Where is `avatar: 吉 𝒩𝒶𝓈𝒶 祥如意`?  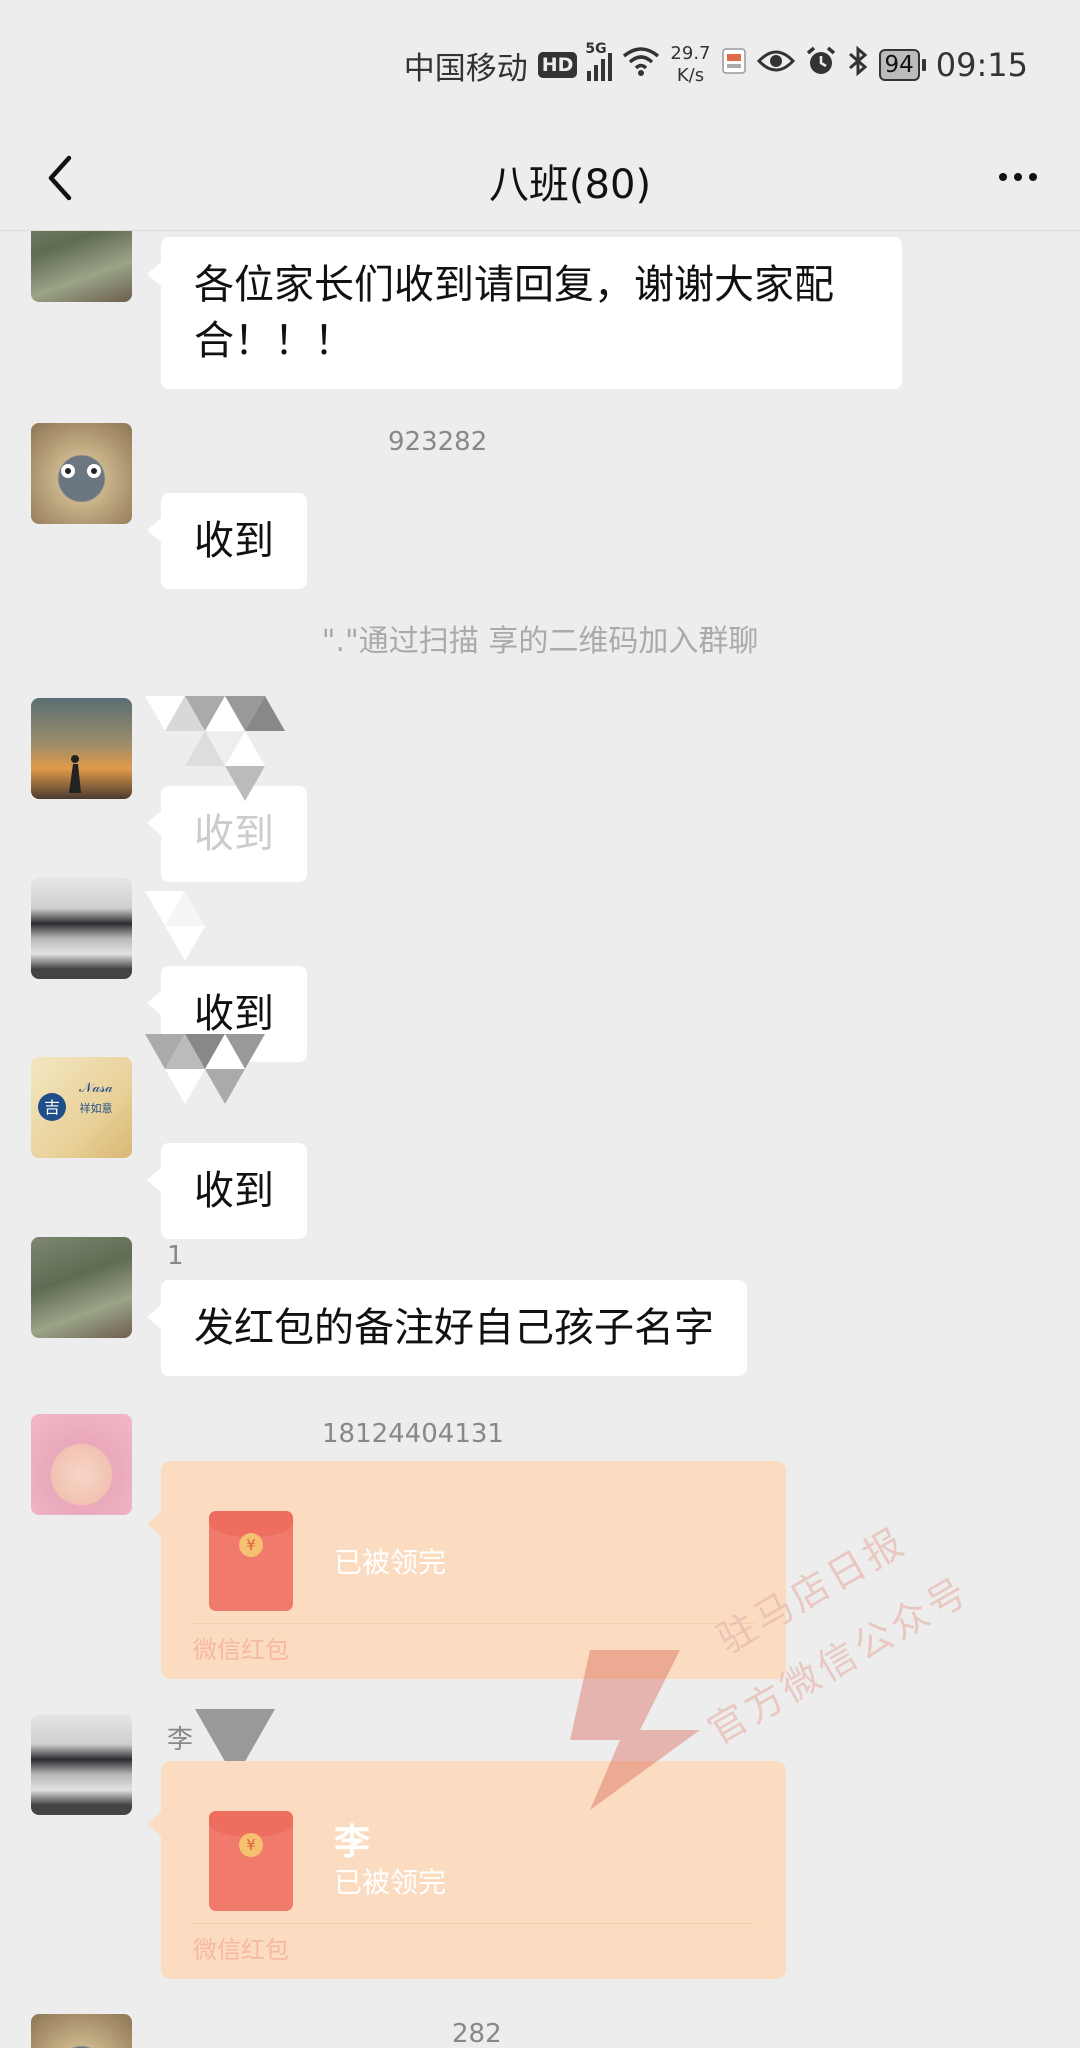 avatar: 吉 𝒩𝒶𝓈𝒶 祥如意 is located at coordinates (81, 1107).